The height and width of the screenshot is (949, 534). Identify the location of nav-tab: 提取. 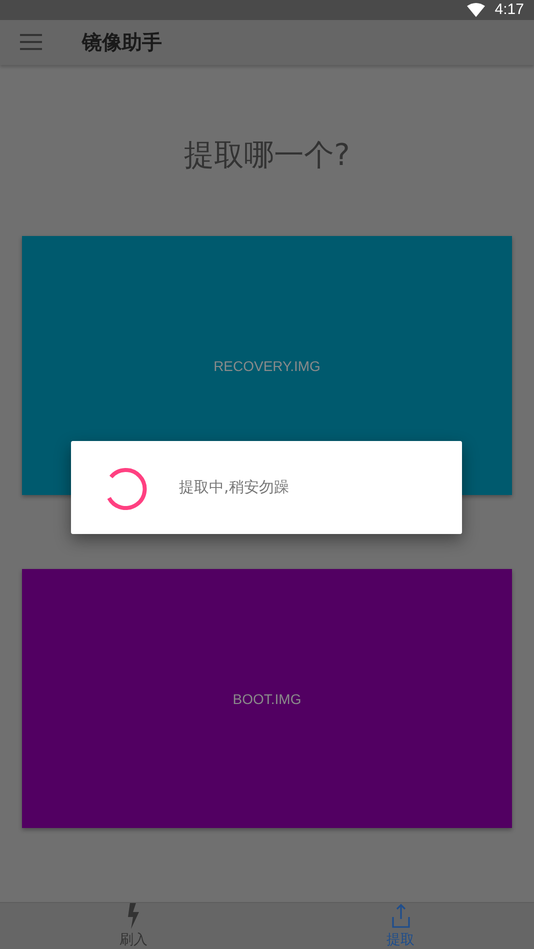
(400, 926).